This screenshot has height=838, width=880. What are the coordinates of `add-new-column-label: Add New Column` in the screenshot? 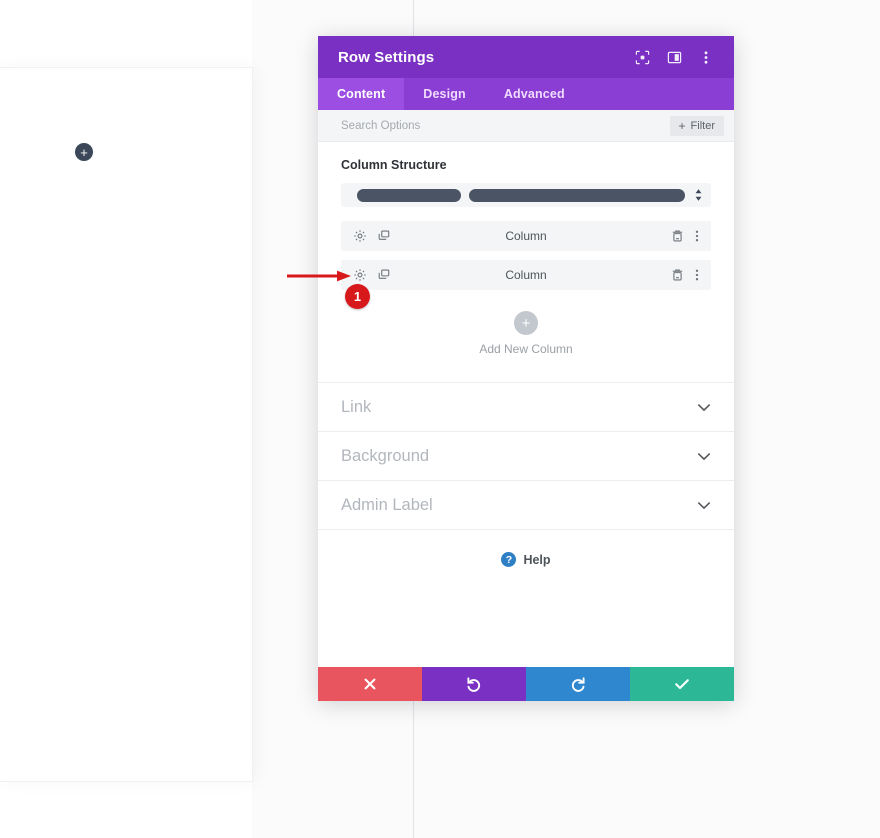 It's located at (525, 349).